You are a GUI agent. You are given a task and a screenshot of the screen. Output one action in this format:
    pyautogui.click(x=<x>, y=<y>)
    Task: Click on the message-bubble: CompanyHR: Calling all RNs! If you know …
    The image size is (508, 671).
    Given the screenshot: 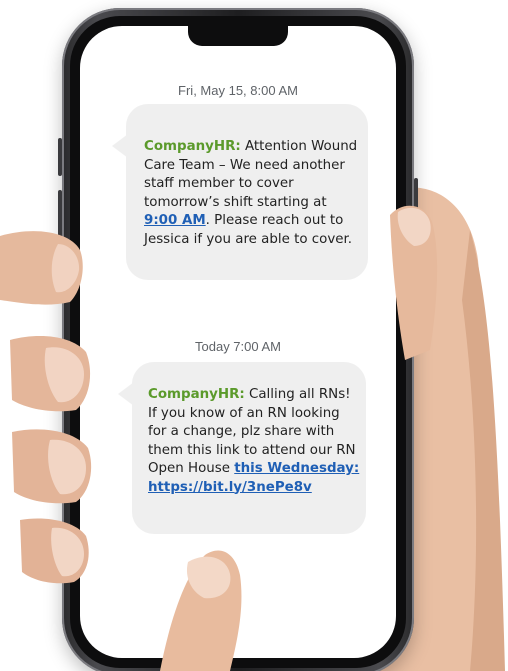 What is the action you would take?
    pyautogui.click(x=242, y=448)
    